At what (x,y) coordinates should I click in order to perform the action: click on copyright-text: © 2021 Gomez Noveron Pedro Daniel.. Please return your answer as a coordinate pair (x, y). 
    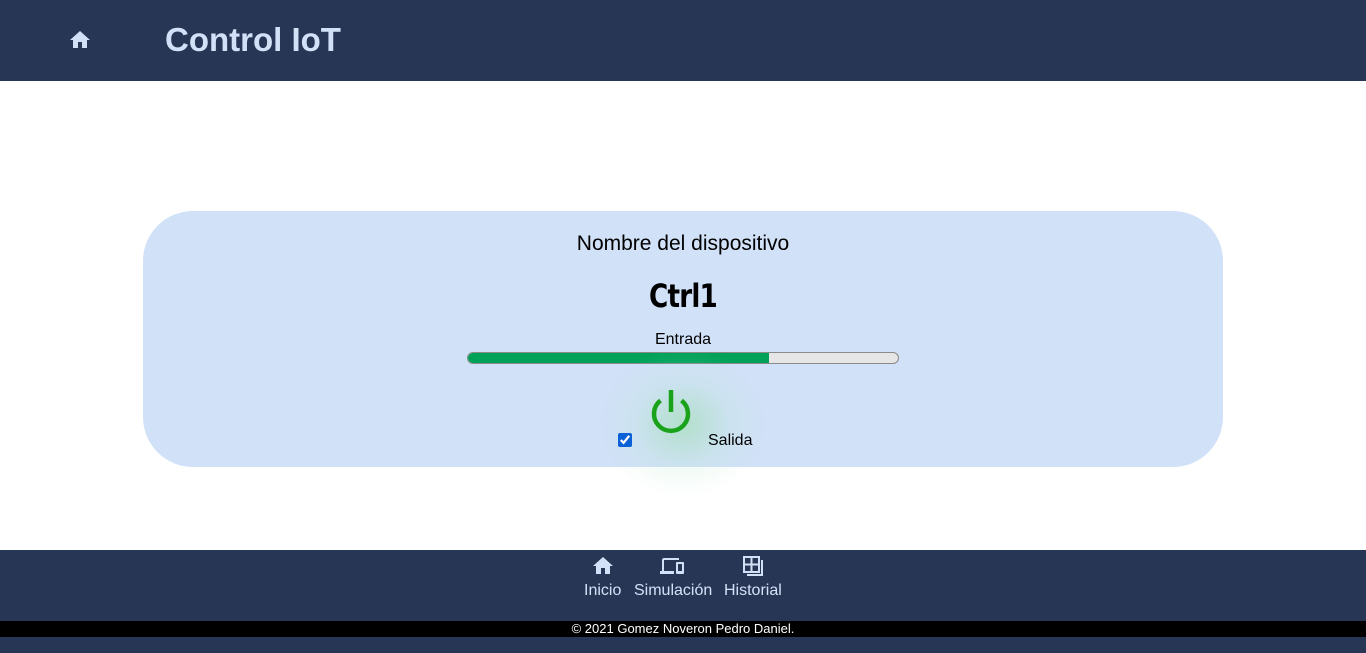
    Looking at the image, I should click on (683, 629).